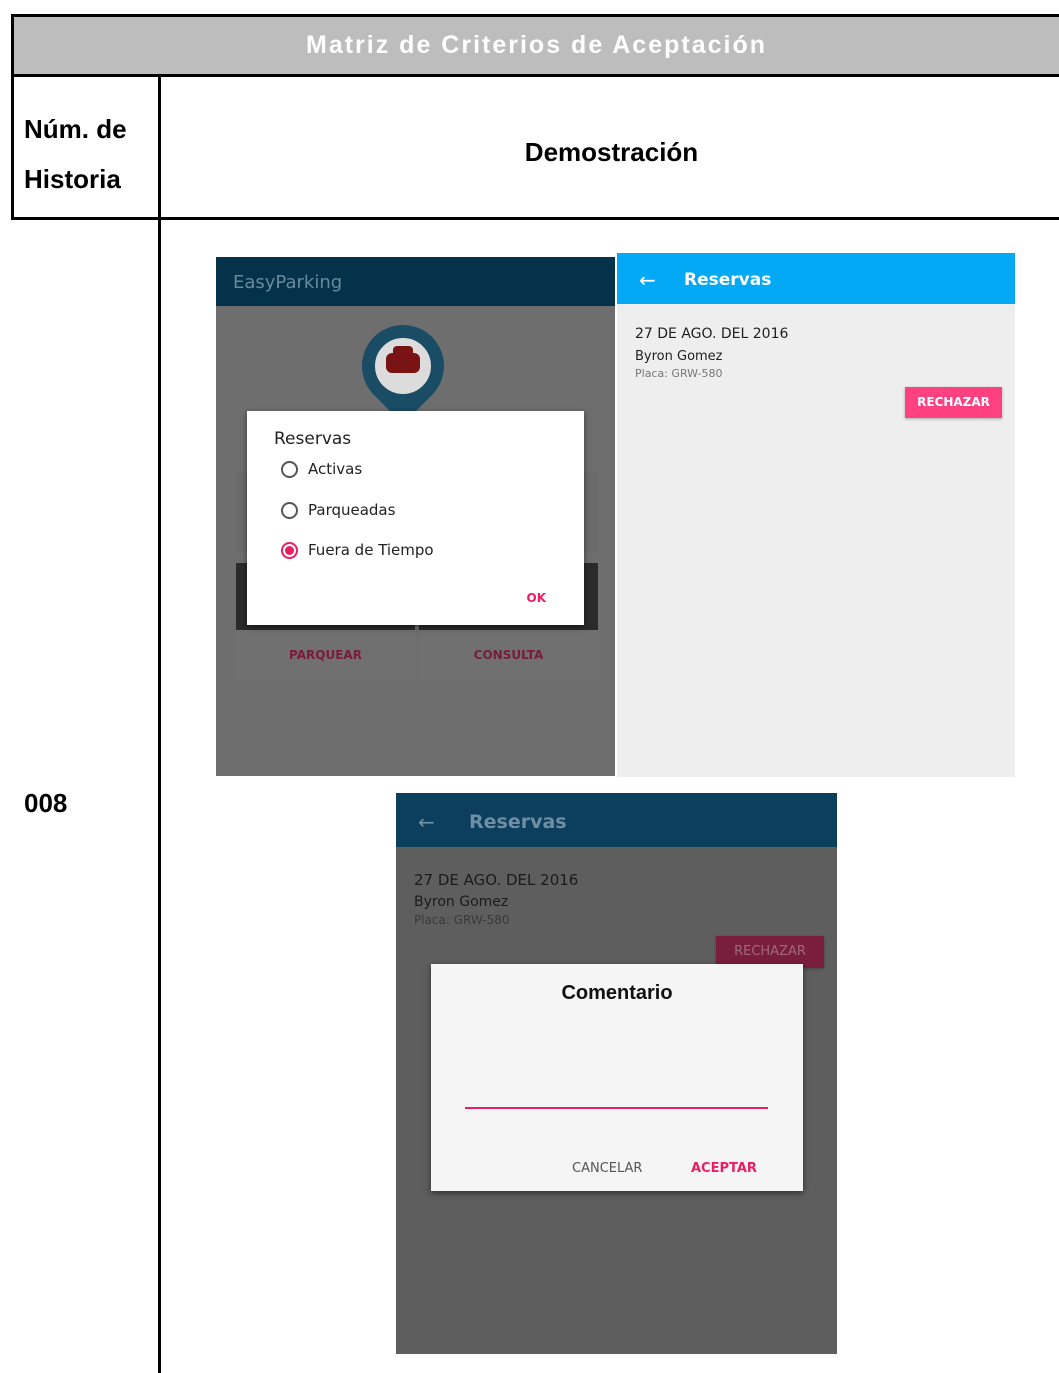  What do you see at coordinates (403, 363) in the screenshot?
I see `car-icon` at bounding box center [403, 363].